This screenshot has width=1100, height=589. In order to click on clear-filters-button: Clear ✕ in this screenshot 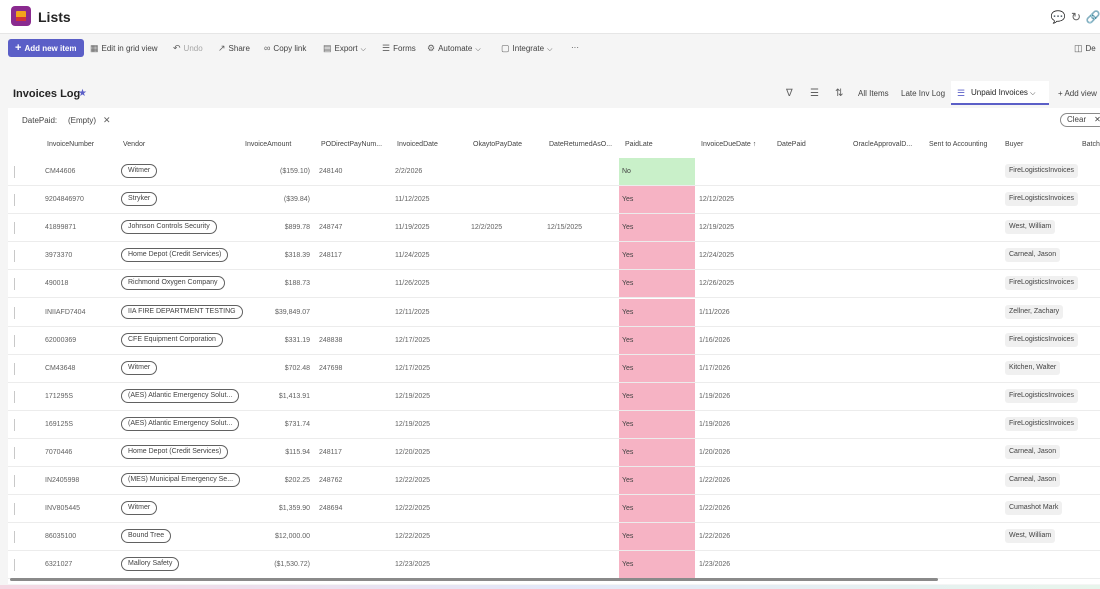, I will do `click(1080, 120)`.